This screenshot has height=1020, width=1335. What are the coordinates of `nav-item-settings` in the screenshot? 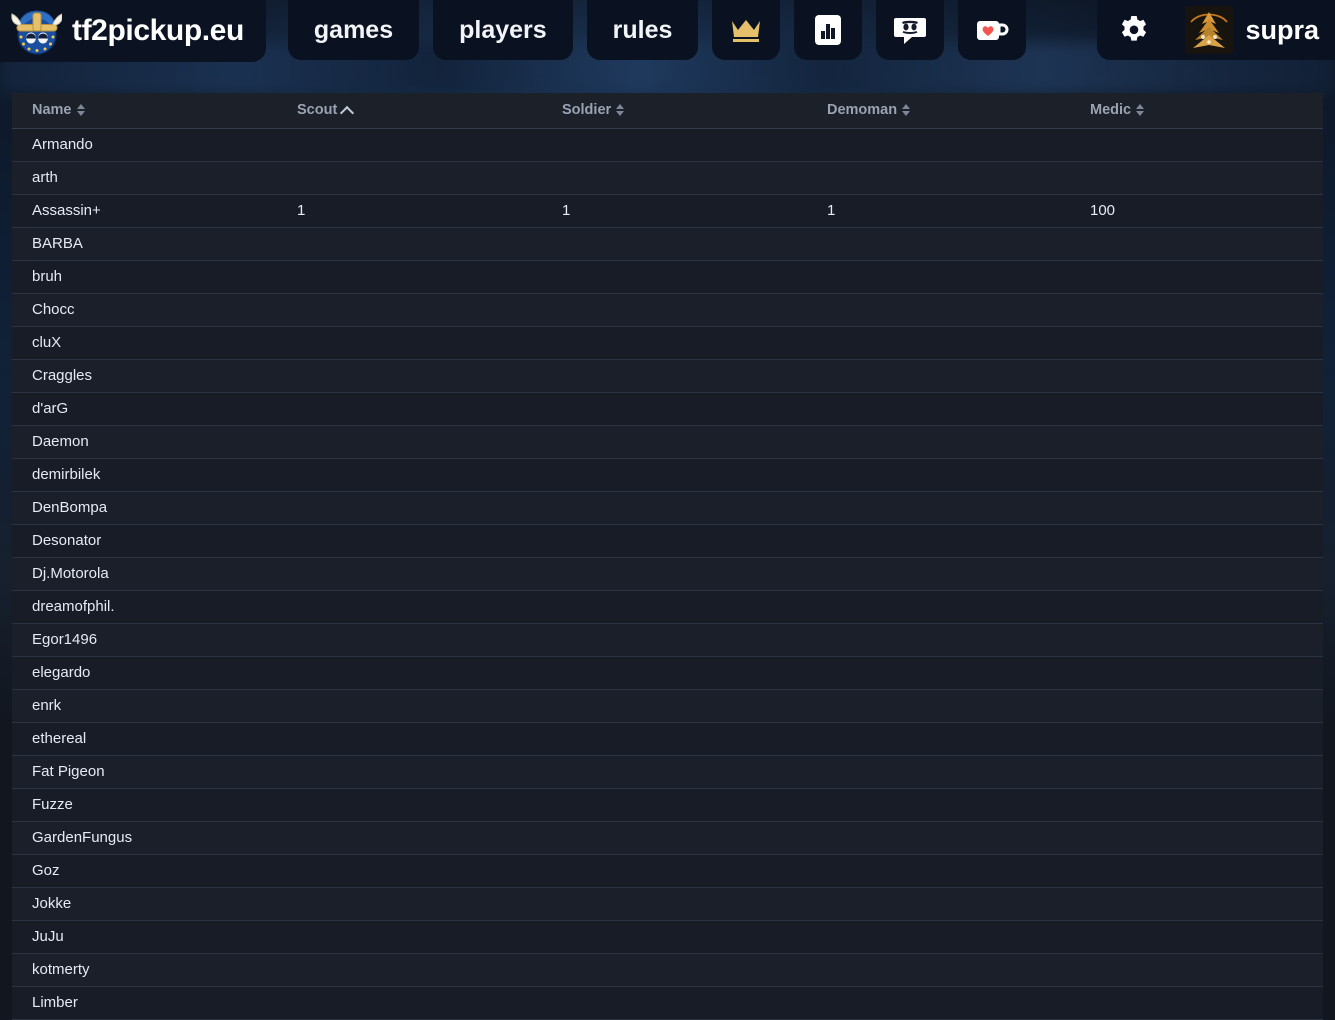 It's located at (1134, 30).